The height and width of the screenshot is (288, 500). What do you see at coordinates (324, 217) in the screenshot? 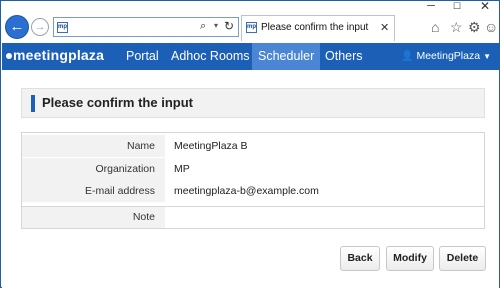
I see `note-value` at bounding box center [324, 217].